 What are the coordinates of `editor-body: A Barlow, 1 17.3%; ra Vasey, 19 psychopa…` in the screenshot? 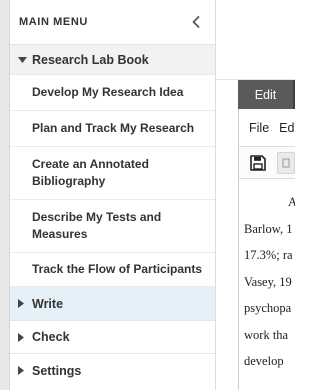 It's located at (267, 277).